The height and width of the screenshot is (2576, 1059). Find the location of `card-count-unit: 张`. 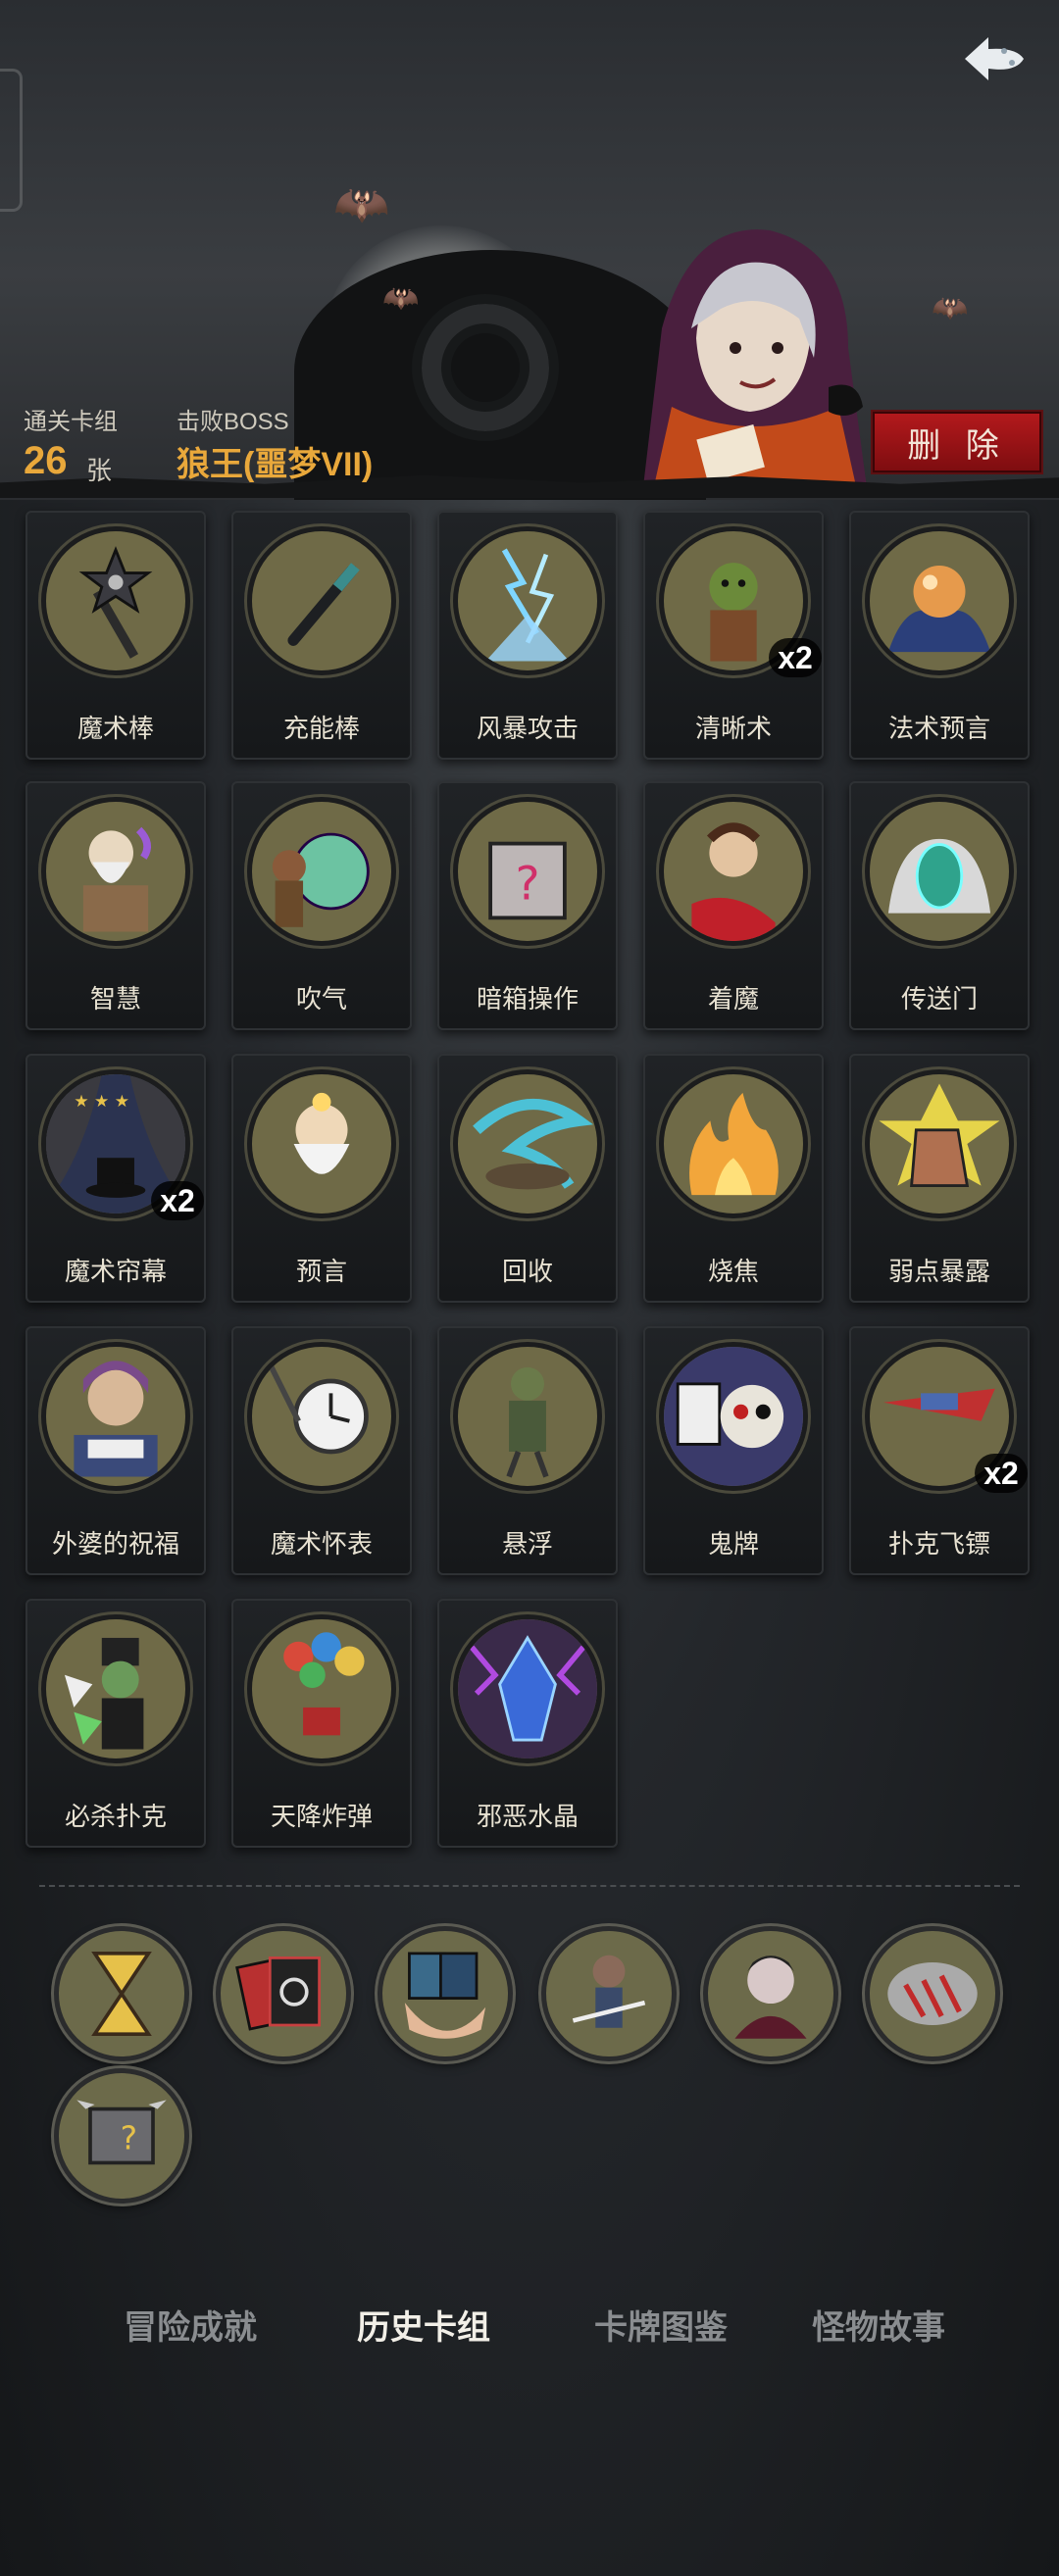

card-count-unit: 张 is located at coordinates (99, 470).